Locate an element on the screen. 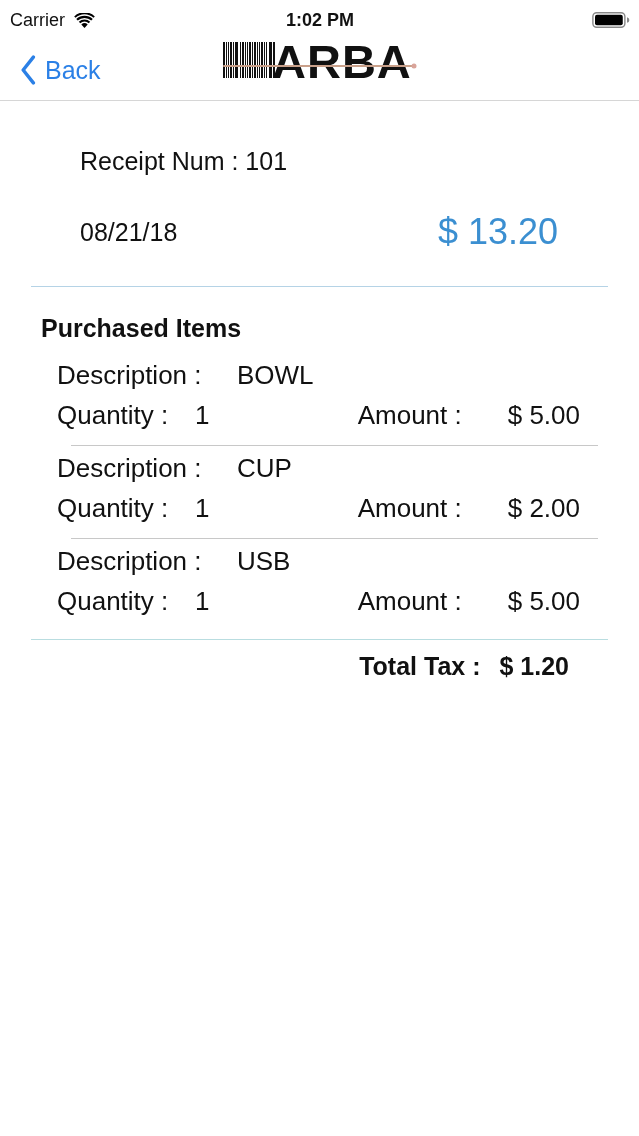  amount-value: $ 2.00 is located at coordinates (543, 508).